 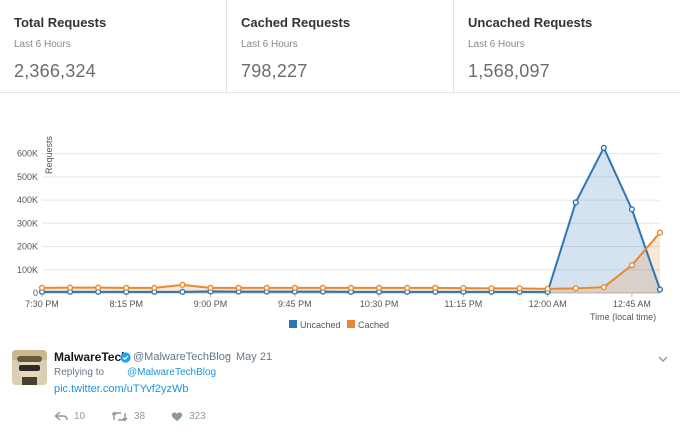 What do you see at coordinates (27, 200) in the screenshot?
I see `y-tick-label: 400K` at bounding box center [27, 200].